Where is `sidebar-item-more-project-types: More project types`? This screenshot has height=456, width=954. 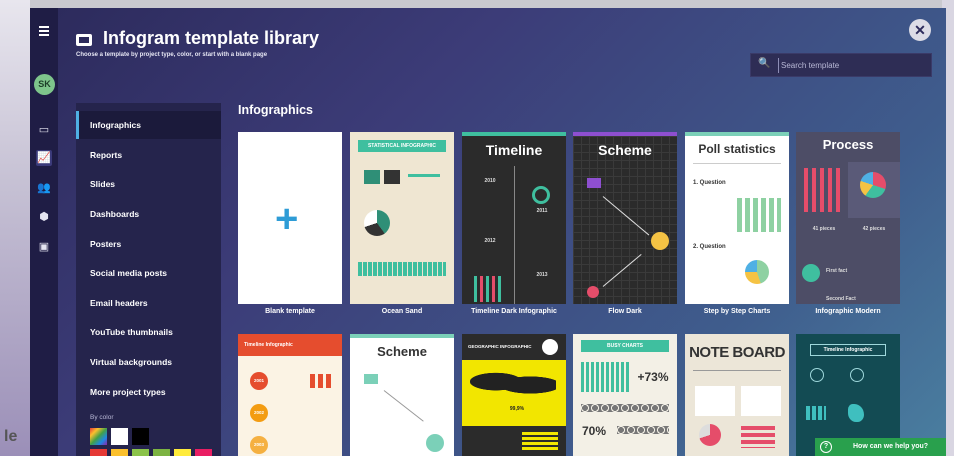
sidebar-item-more-project-types: More project types is located at coordinates (148, 392).